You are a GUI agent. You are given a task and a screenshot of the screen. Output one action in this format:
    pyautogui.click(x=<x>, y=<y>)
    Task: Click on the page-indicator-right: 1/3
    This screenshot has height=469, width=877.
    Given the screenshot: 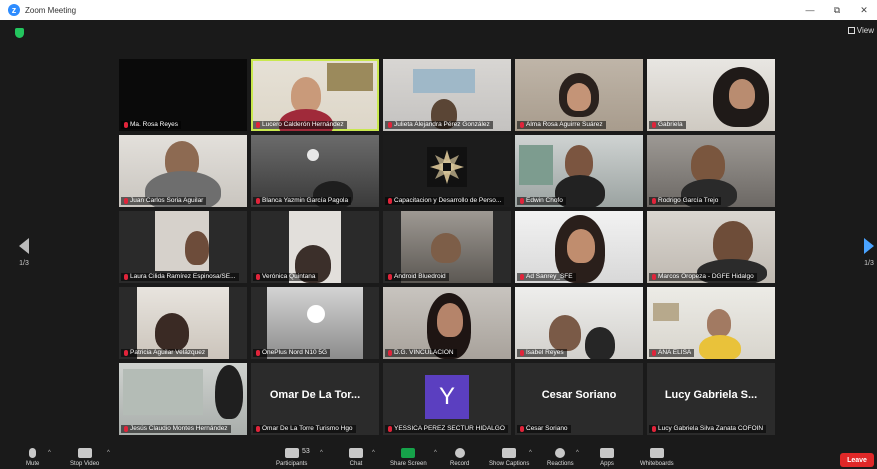 What is the action you would take?
    pyautogui.click(x=869, y=263)
    